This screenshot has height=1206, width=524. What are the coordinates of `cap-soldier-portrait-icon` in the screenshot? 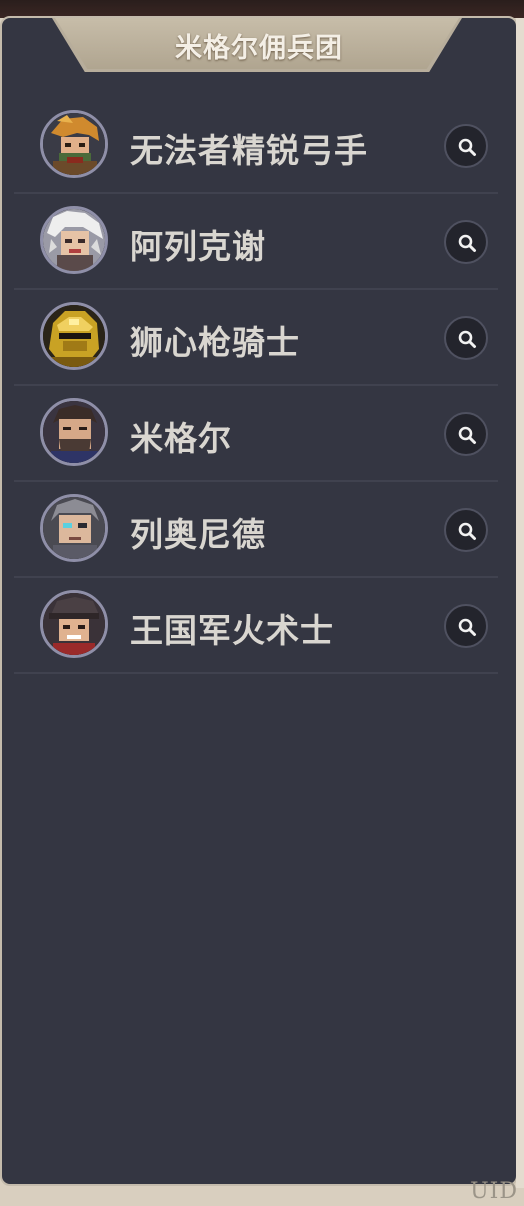 It's located at (74, 624).